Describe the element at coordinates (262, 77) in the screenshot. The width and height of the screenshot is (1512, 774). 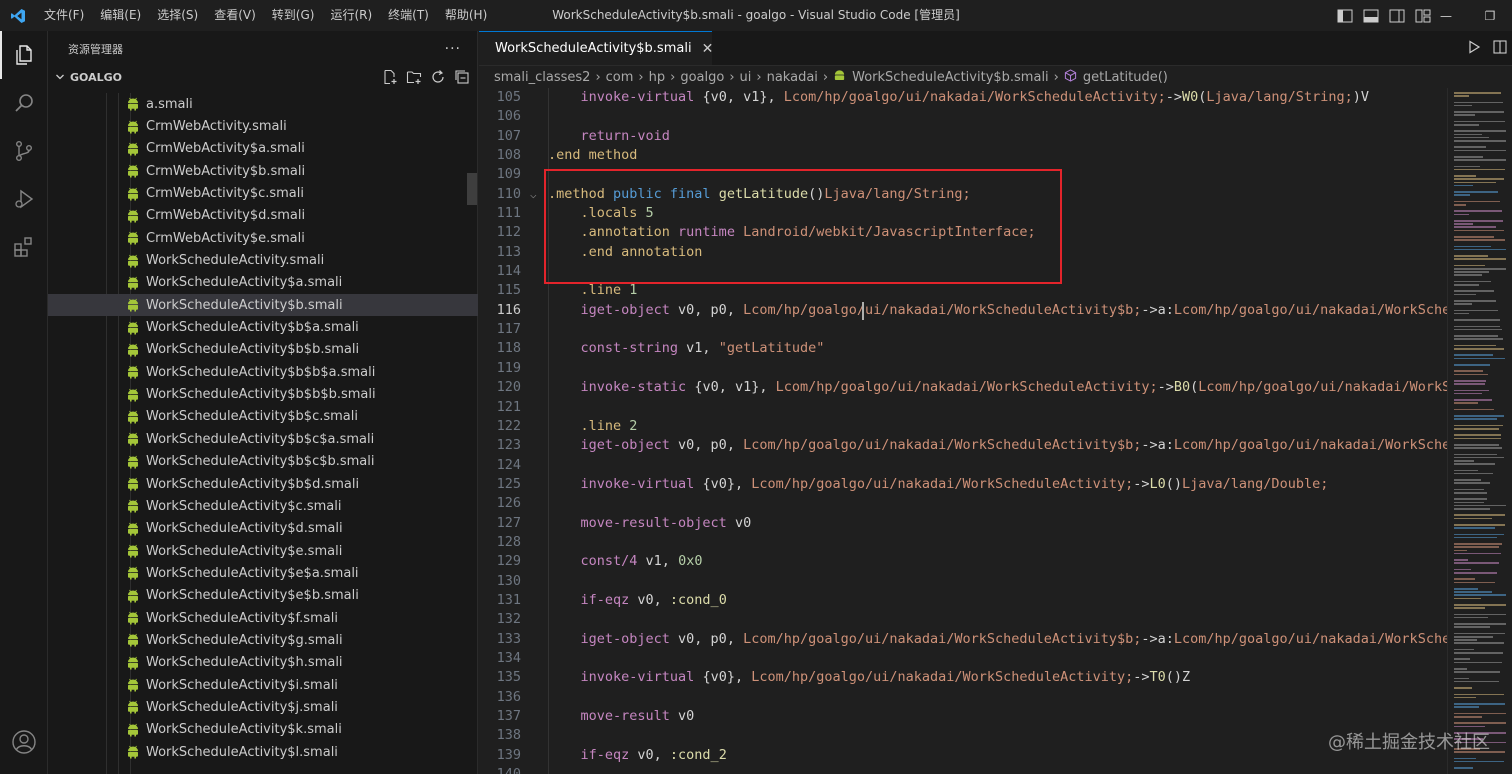
I see `folder-section-header: GOALGO` at that location.